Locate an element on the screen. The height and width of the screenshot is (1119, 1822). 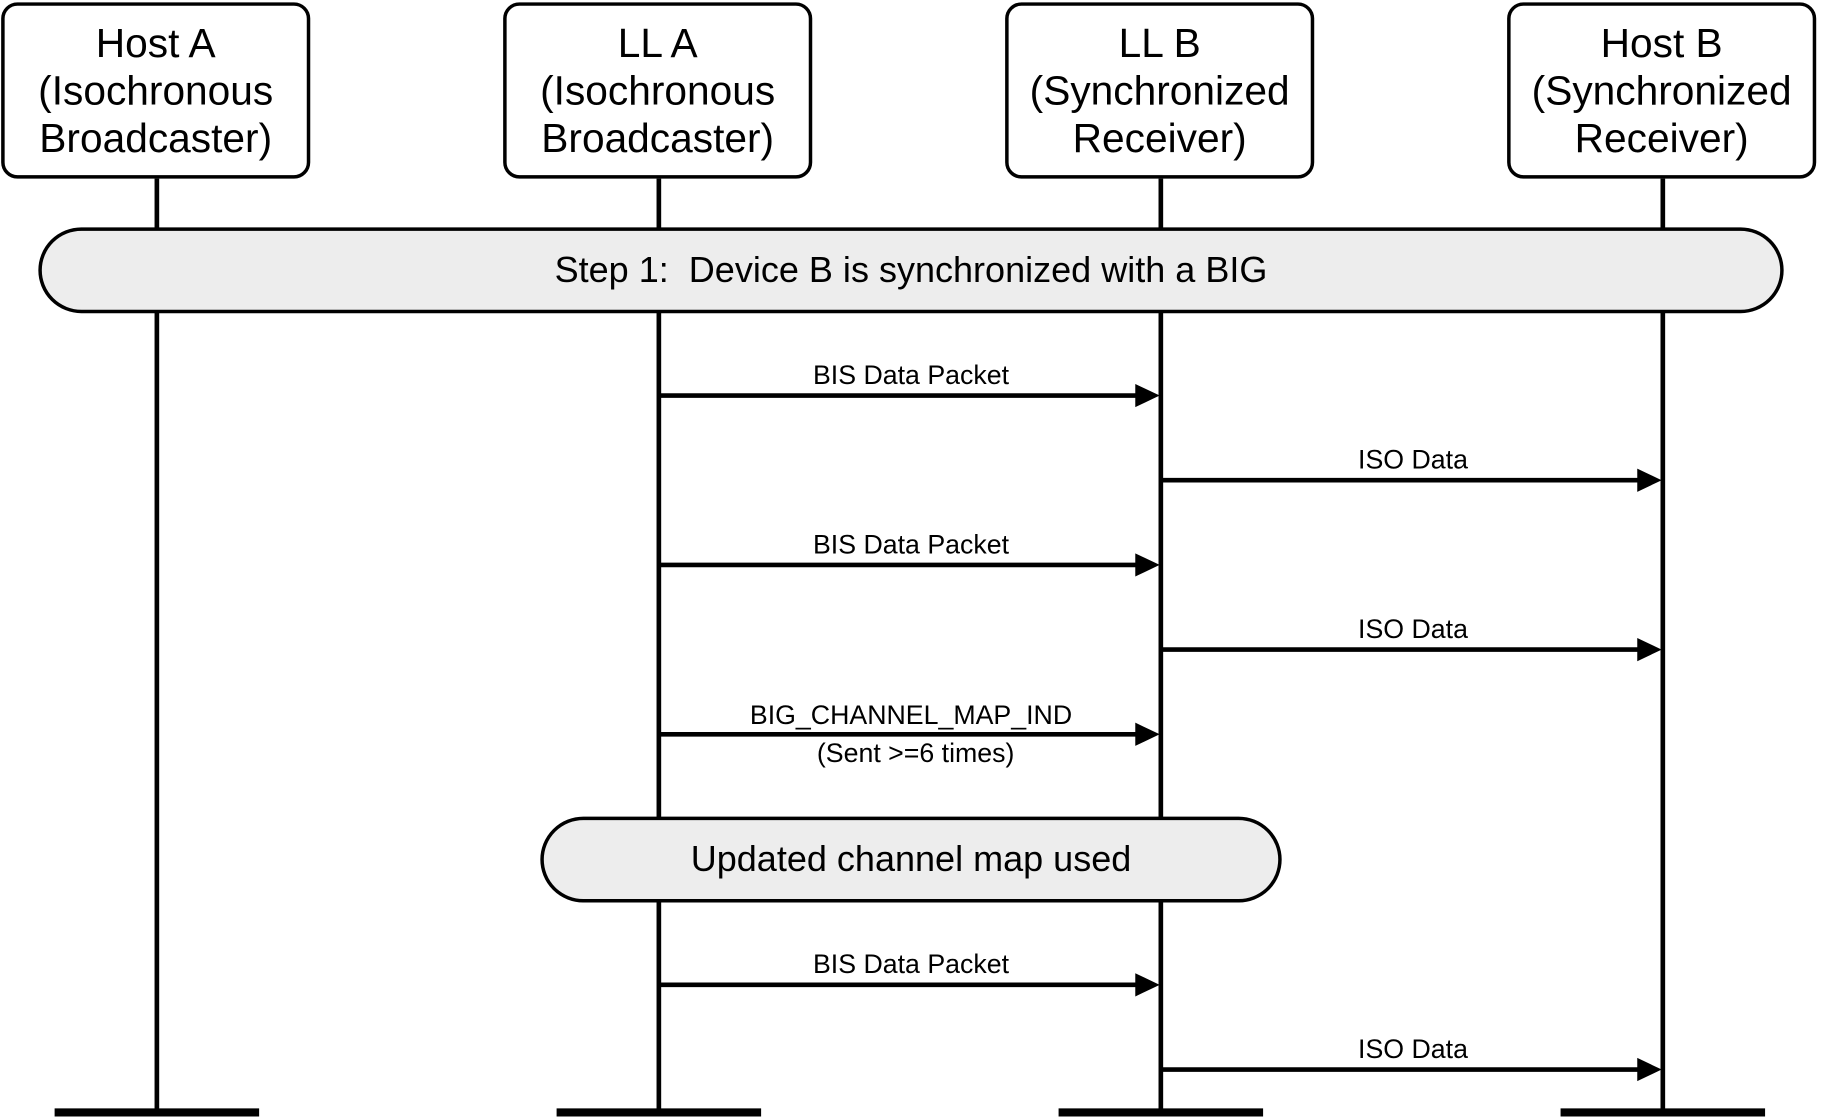
message-sublabel: (Sent >=6 times) is located at coordinates (915, 752).